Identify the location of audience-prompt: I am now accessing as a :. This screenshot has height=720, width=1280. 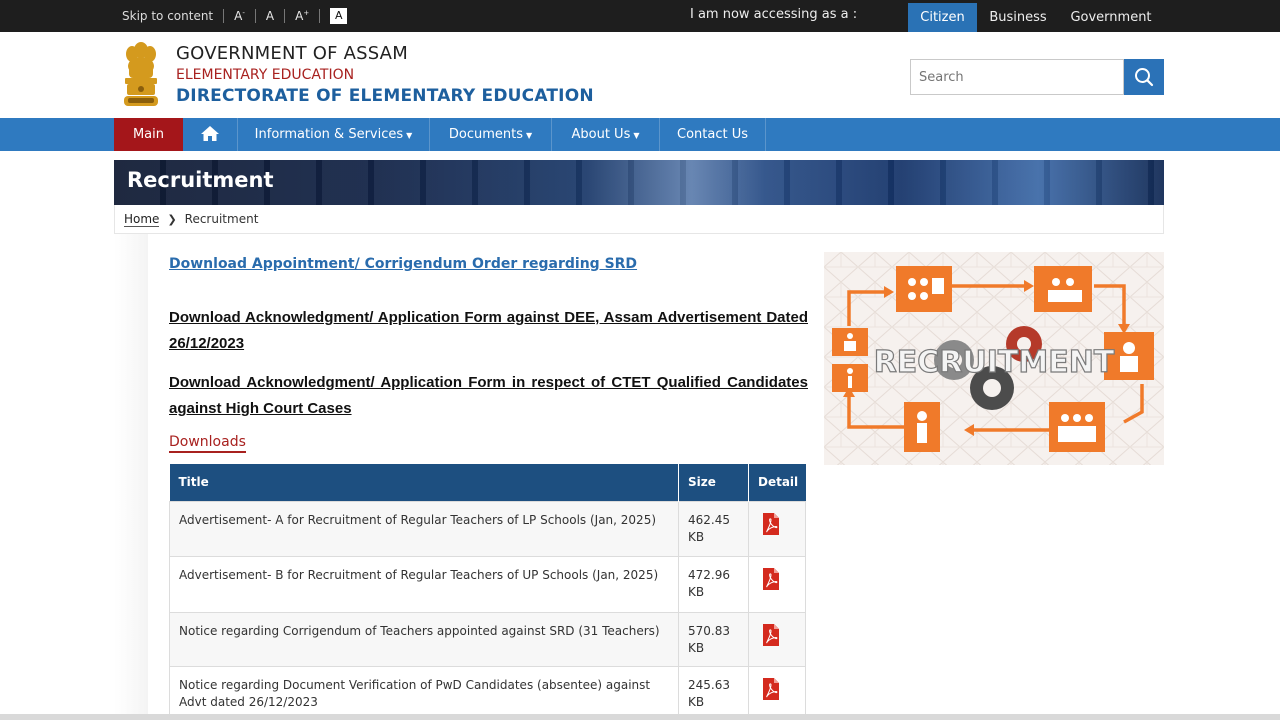
(774, 14).